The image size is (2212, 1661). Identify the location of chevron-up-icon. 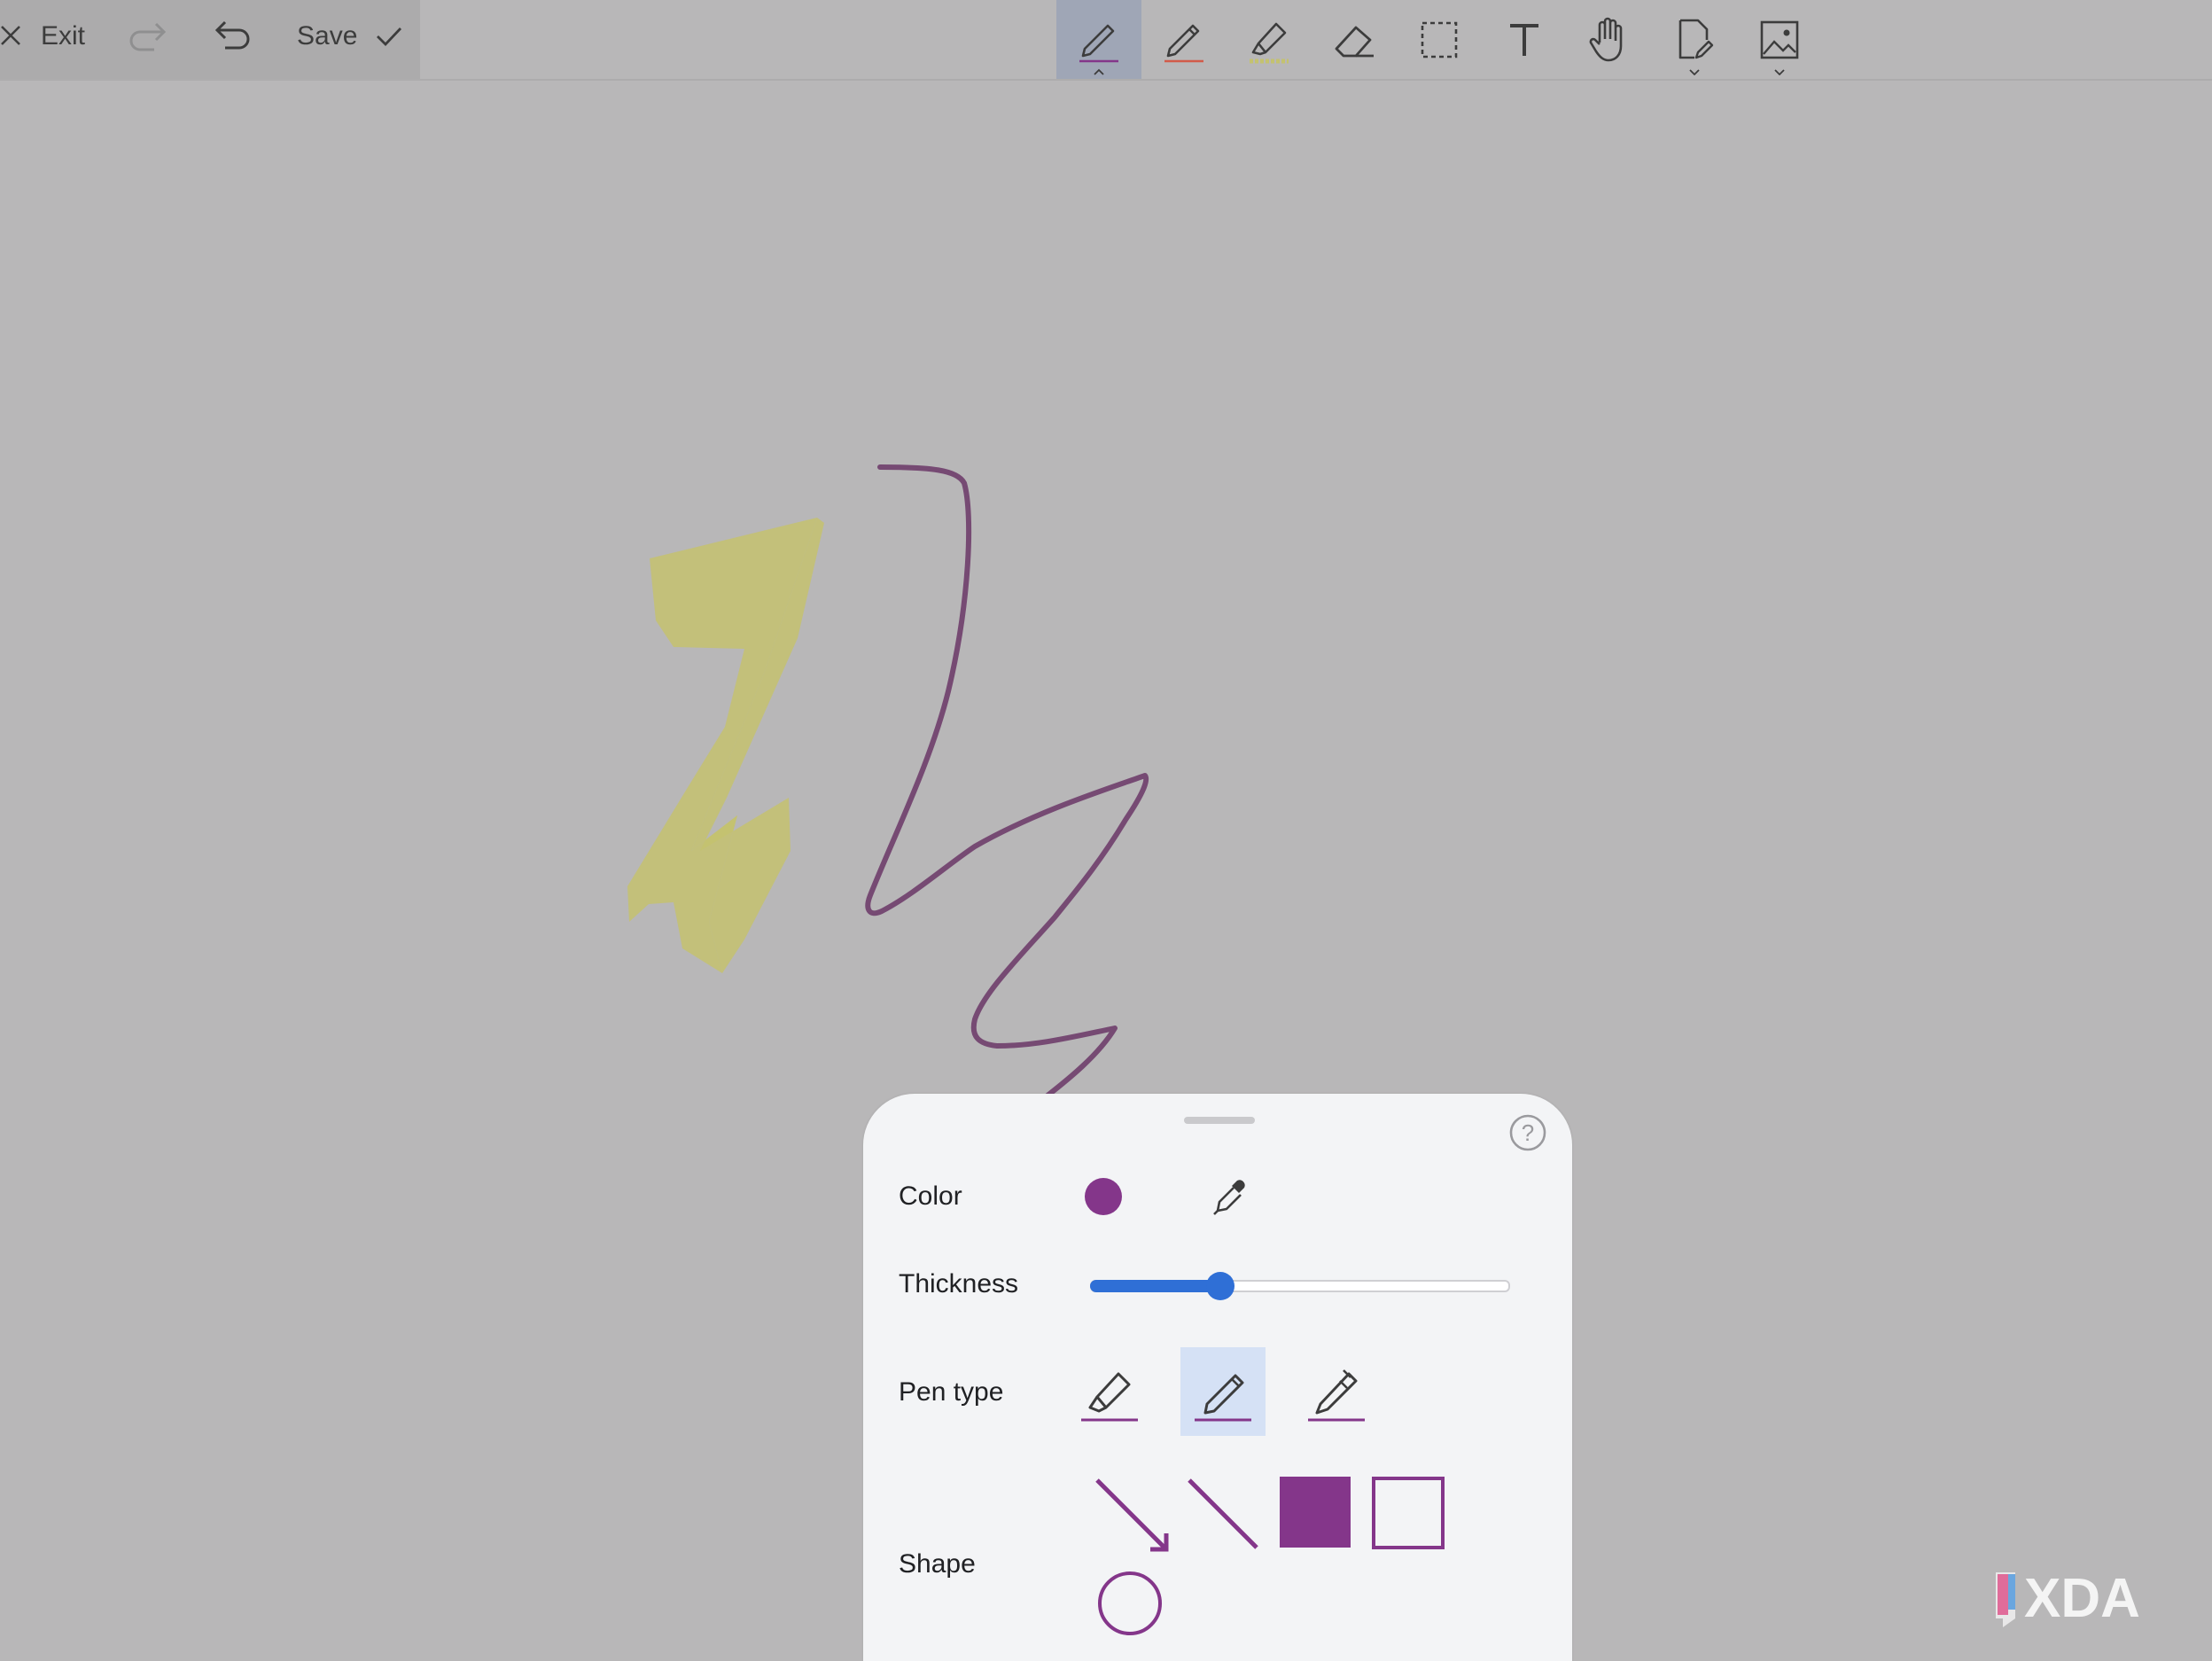
(1099, 72).